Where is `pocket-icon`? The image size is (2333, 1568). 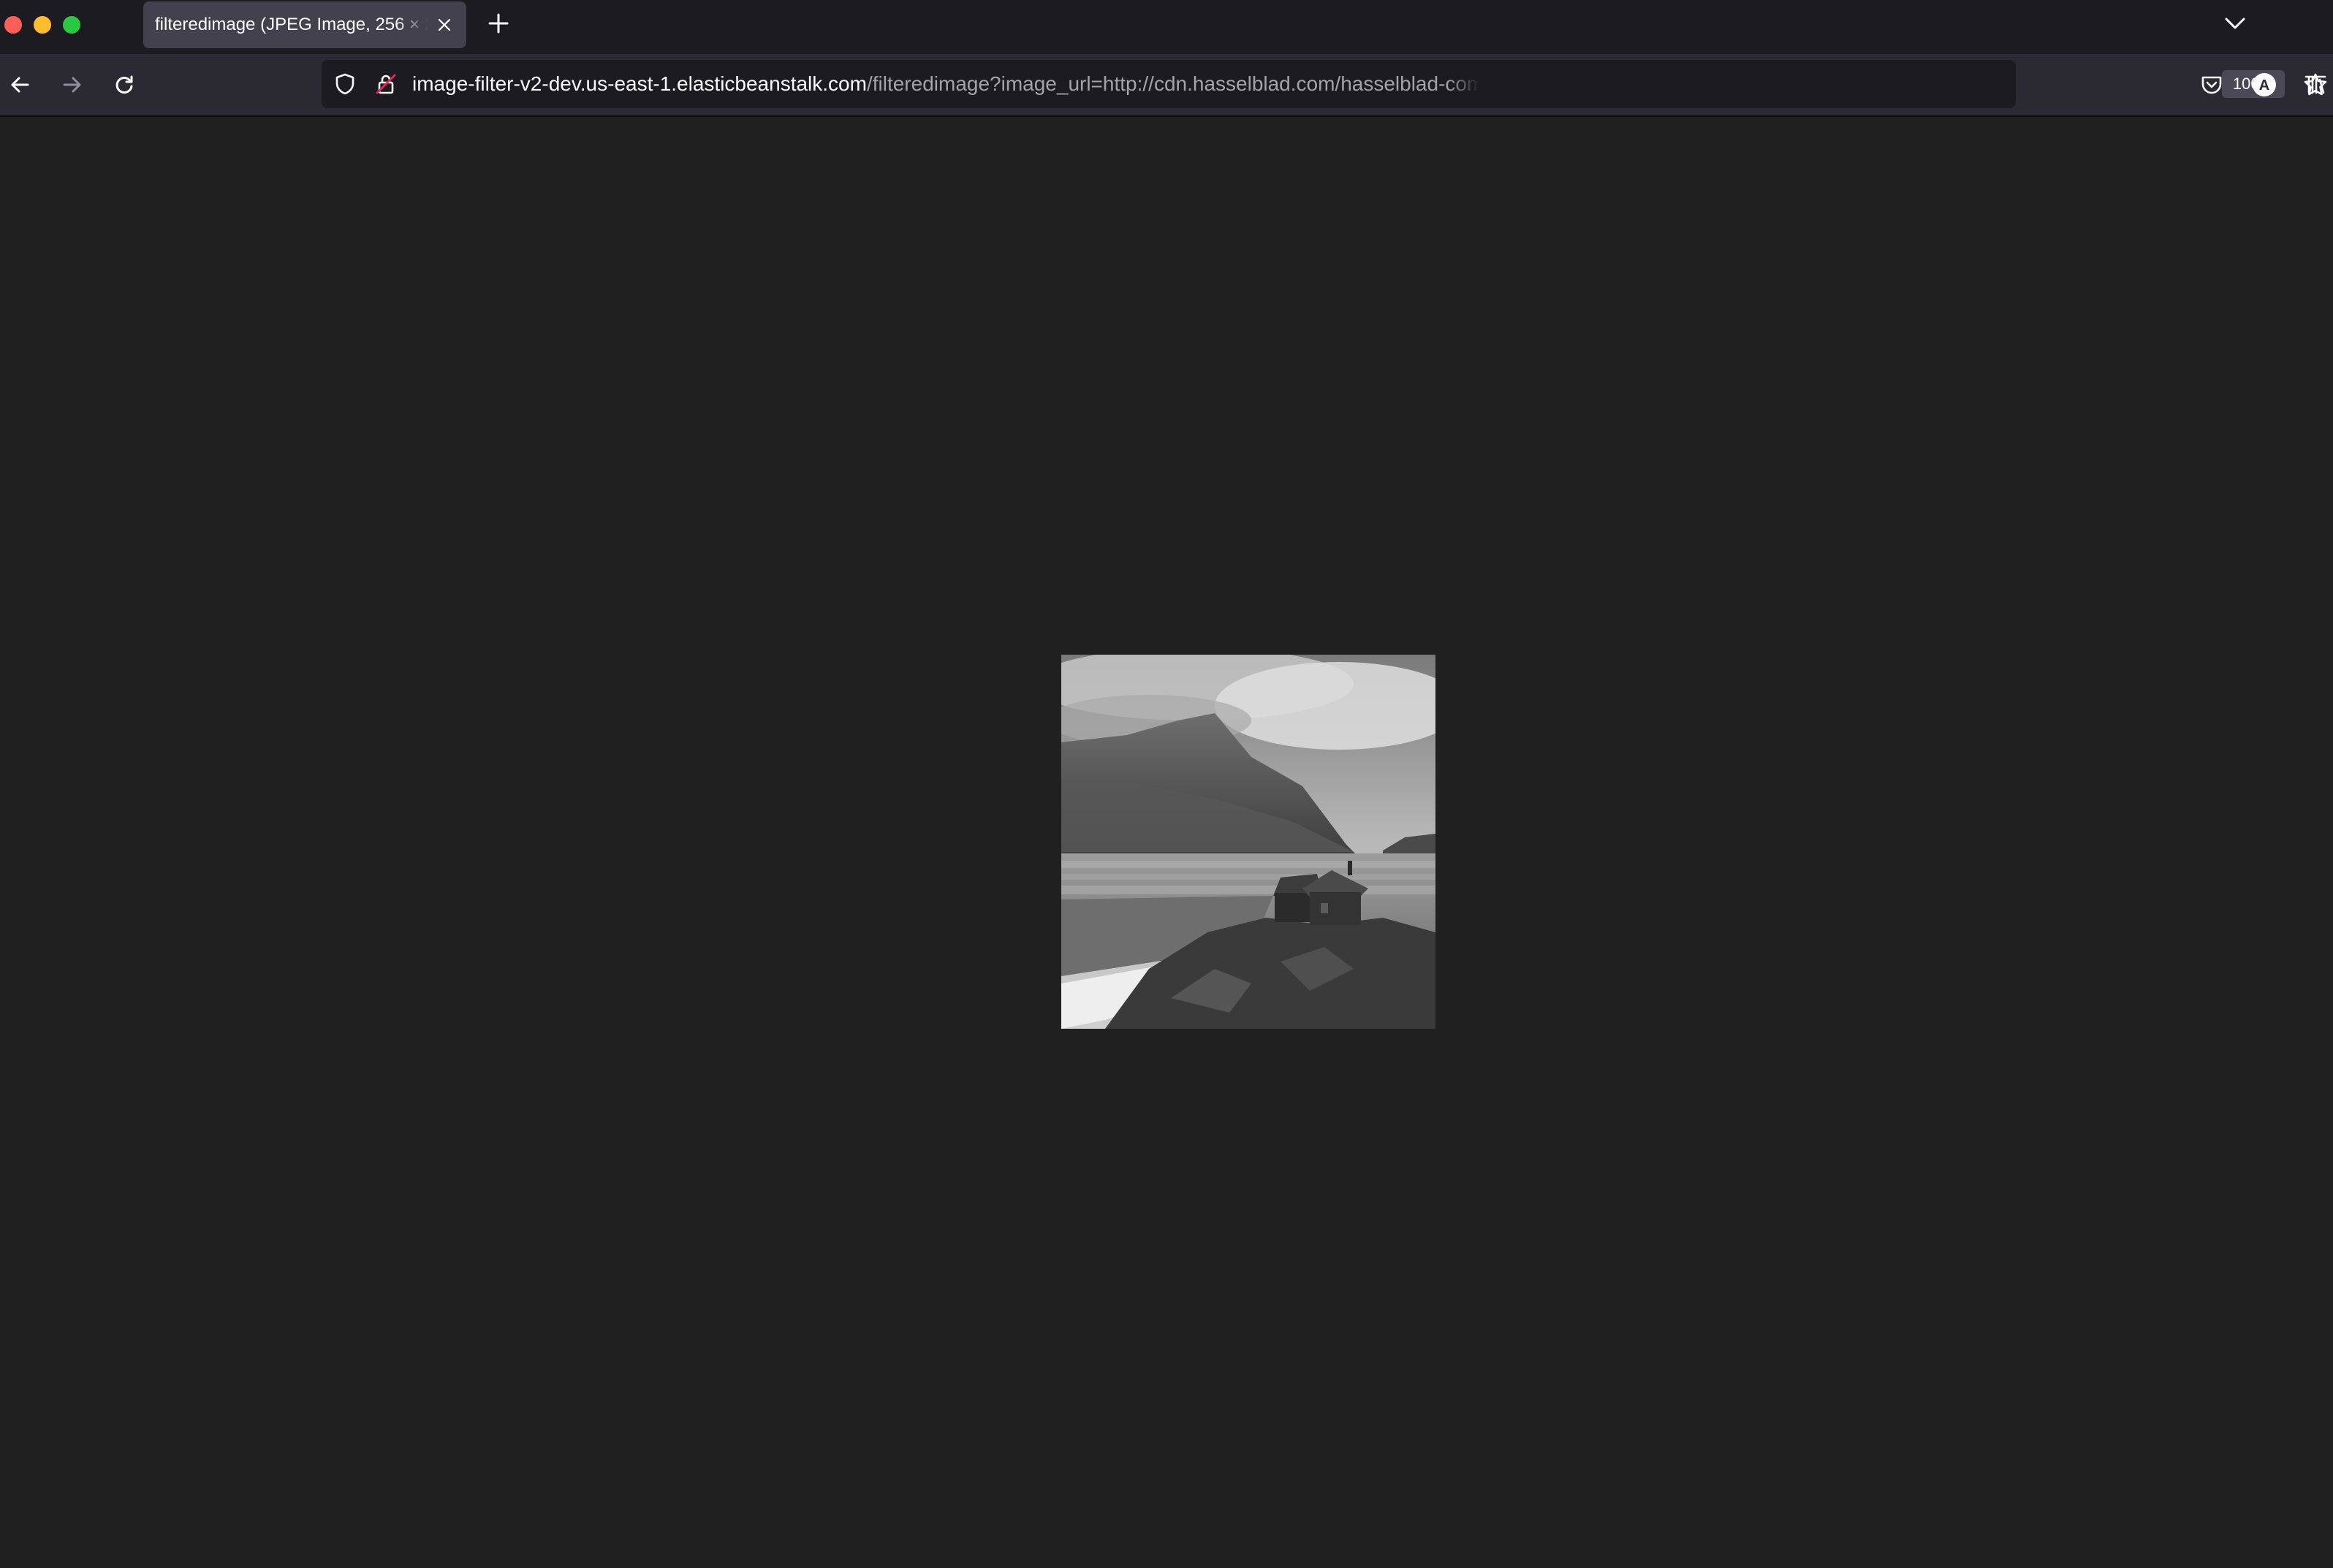
pocket-icon is located at coordinates (2211, 85).